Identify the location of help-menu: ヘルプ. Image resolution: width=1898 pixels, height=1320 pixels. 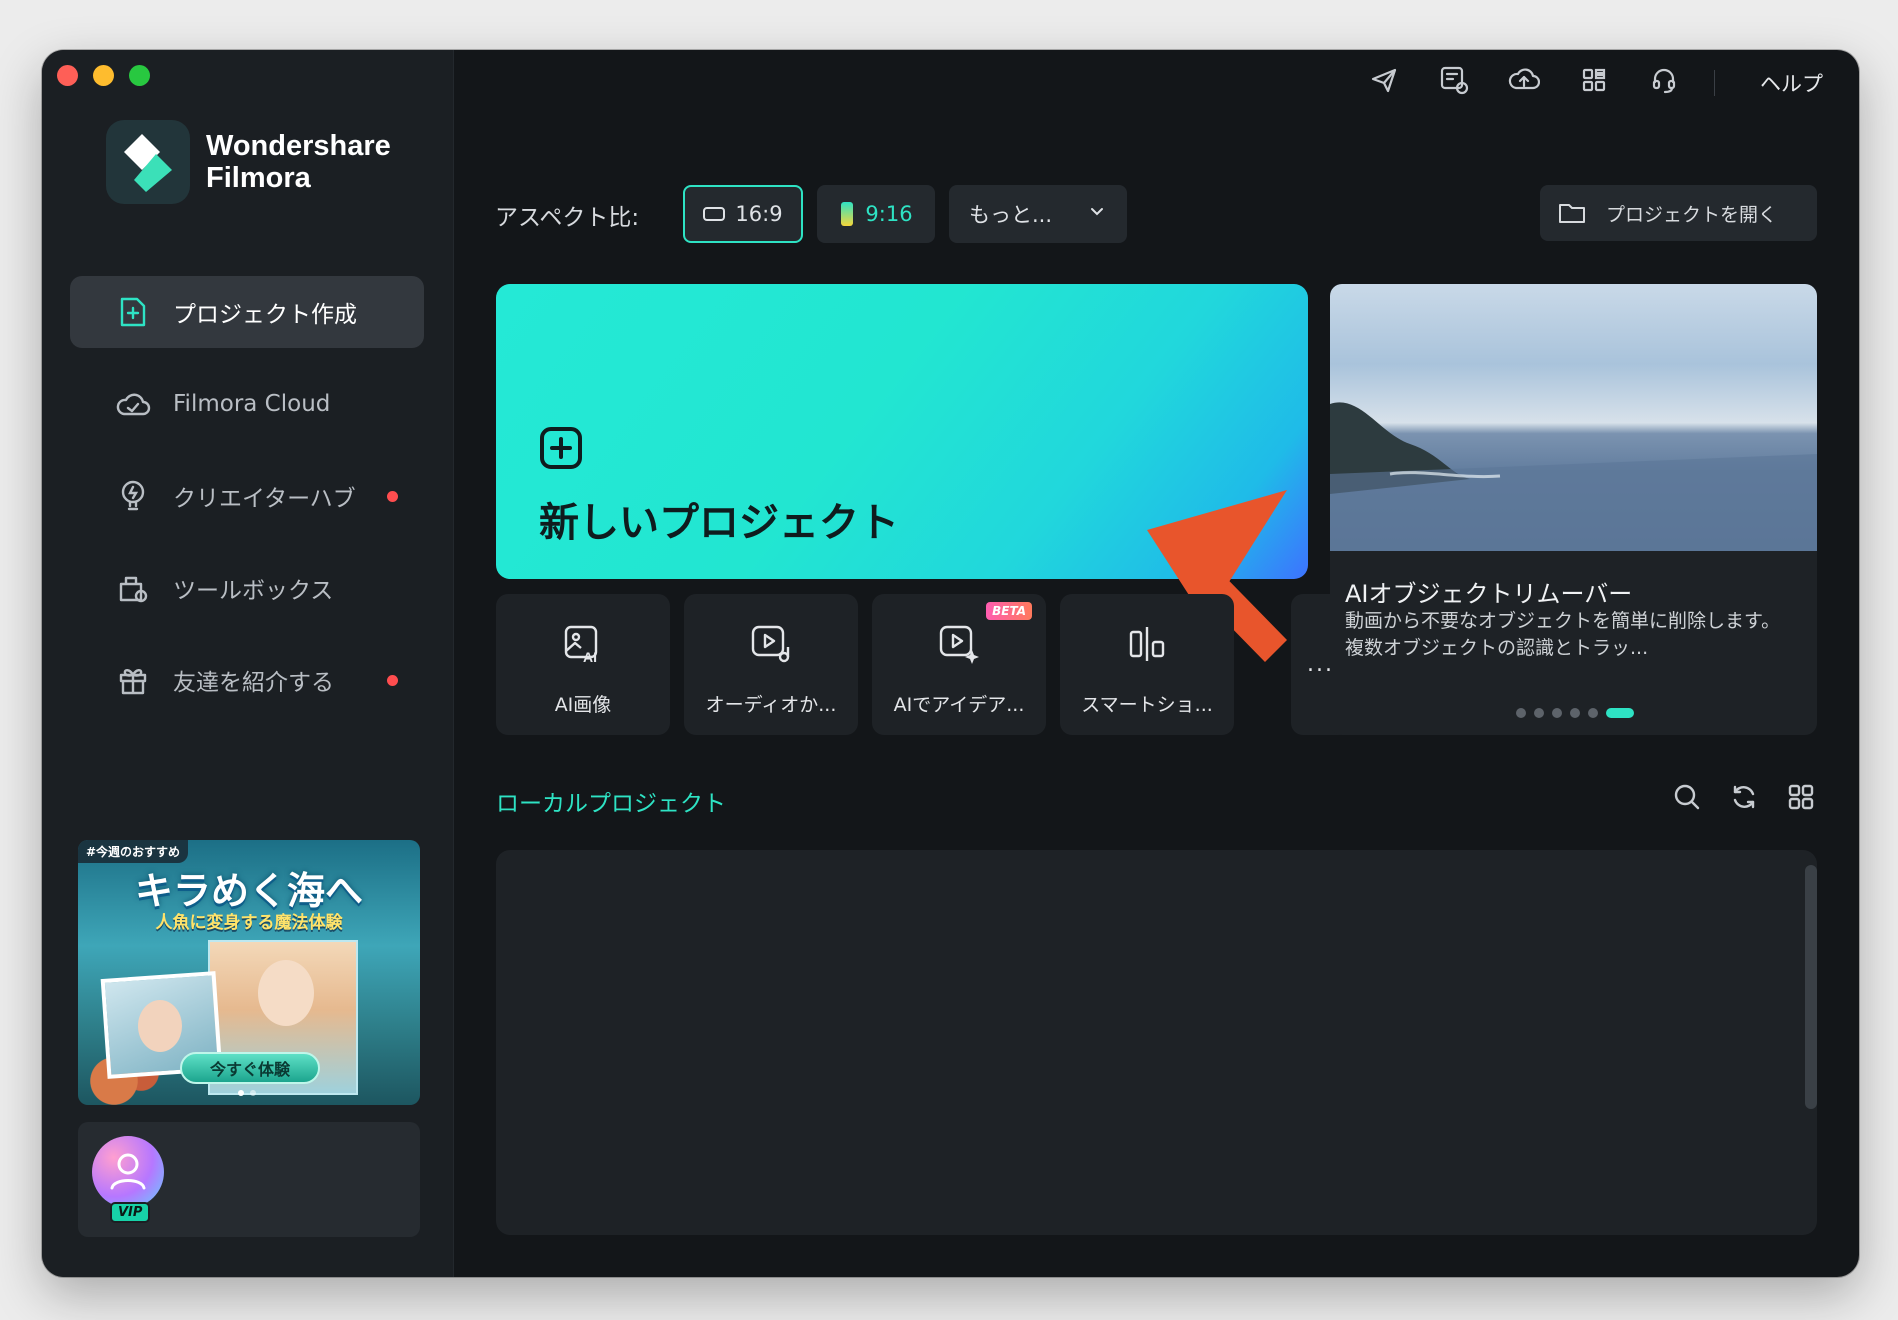
(1791, 83).